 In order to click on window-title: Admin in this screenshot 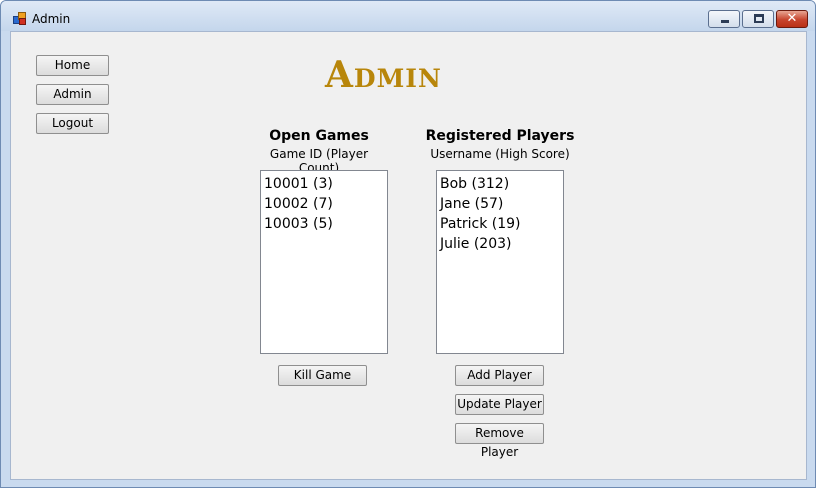, I will do `click(51, 19)`.